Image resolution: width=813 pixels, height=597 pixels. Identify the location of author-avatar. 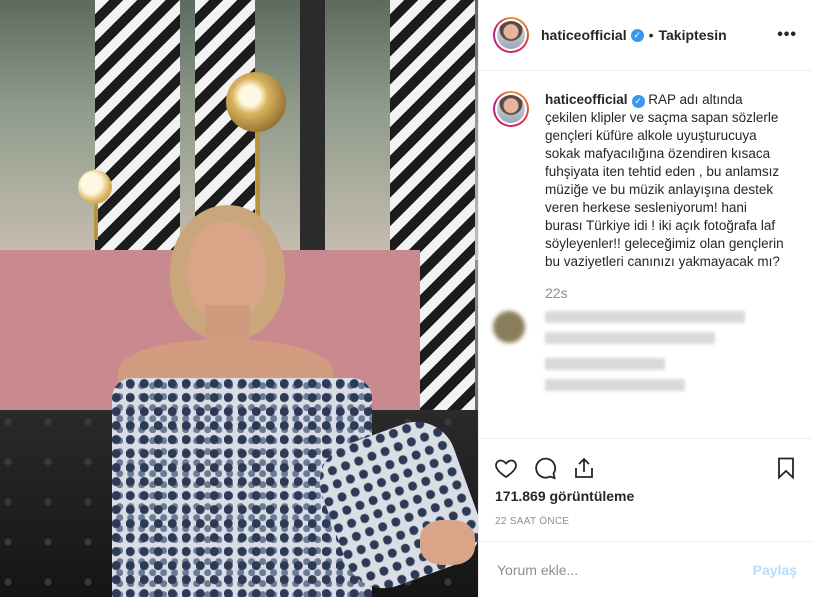
(511, 35).